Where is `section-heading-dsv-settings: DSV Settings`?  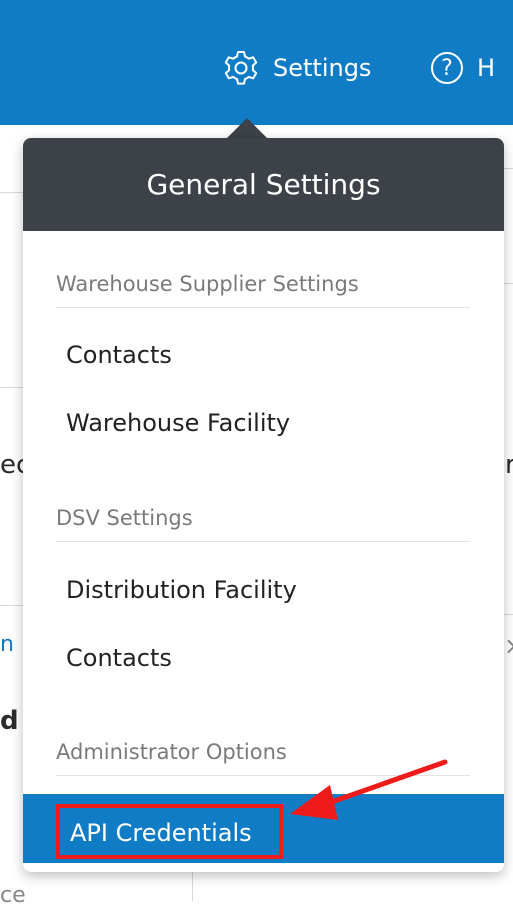
section-heading-dsv-settings: DSV Settings is located at coordinates (263, 518).